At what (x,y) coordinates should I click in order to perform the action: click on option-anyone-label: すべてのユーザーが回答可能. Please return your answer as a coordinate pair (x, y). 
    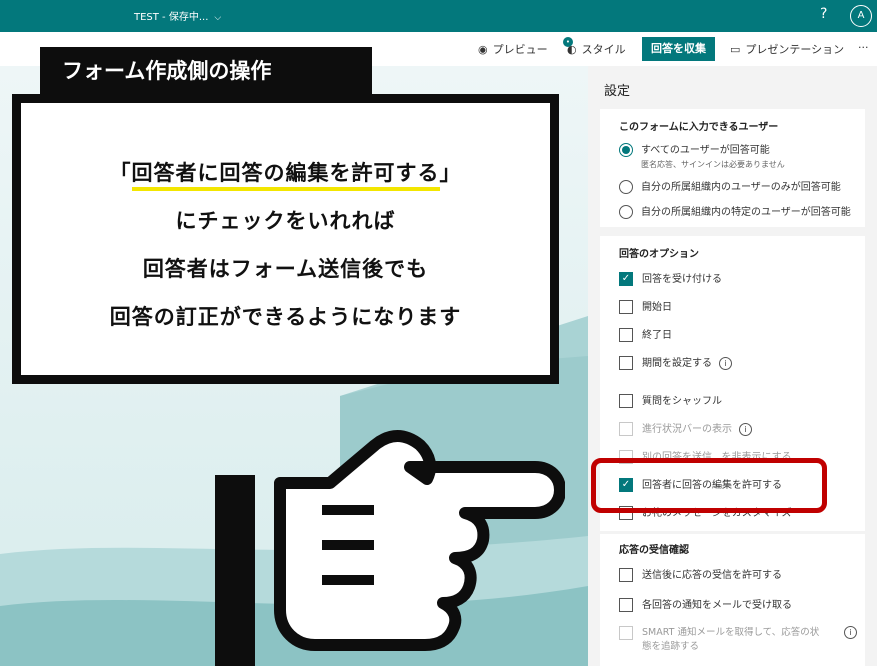
    Looking at the image, I should click on (705, 150).